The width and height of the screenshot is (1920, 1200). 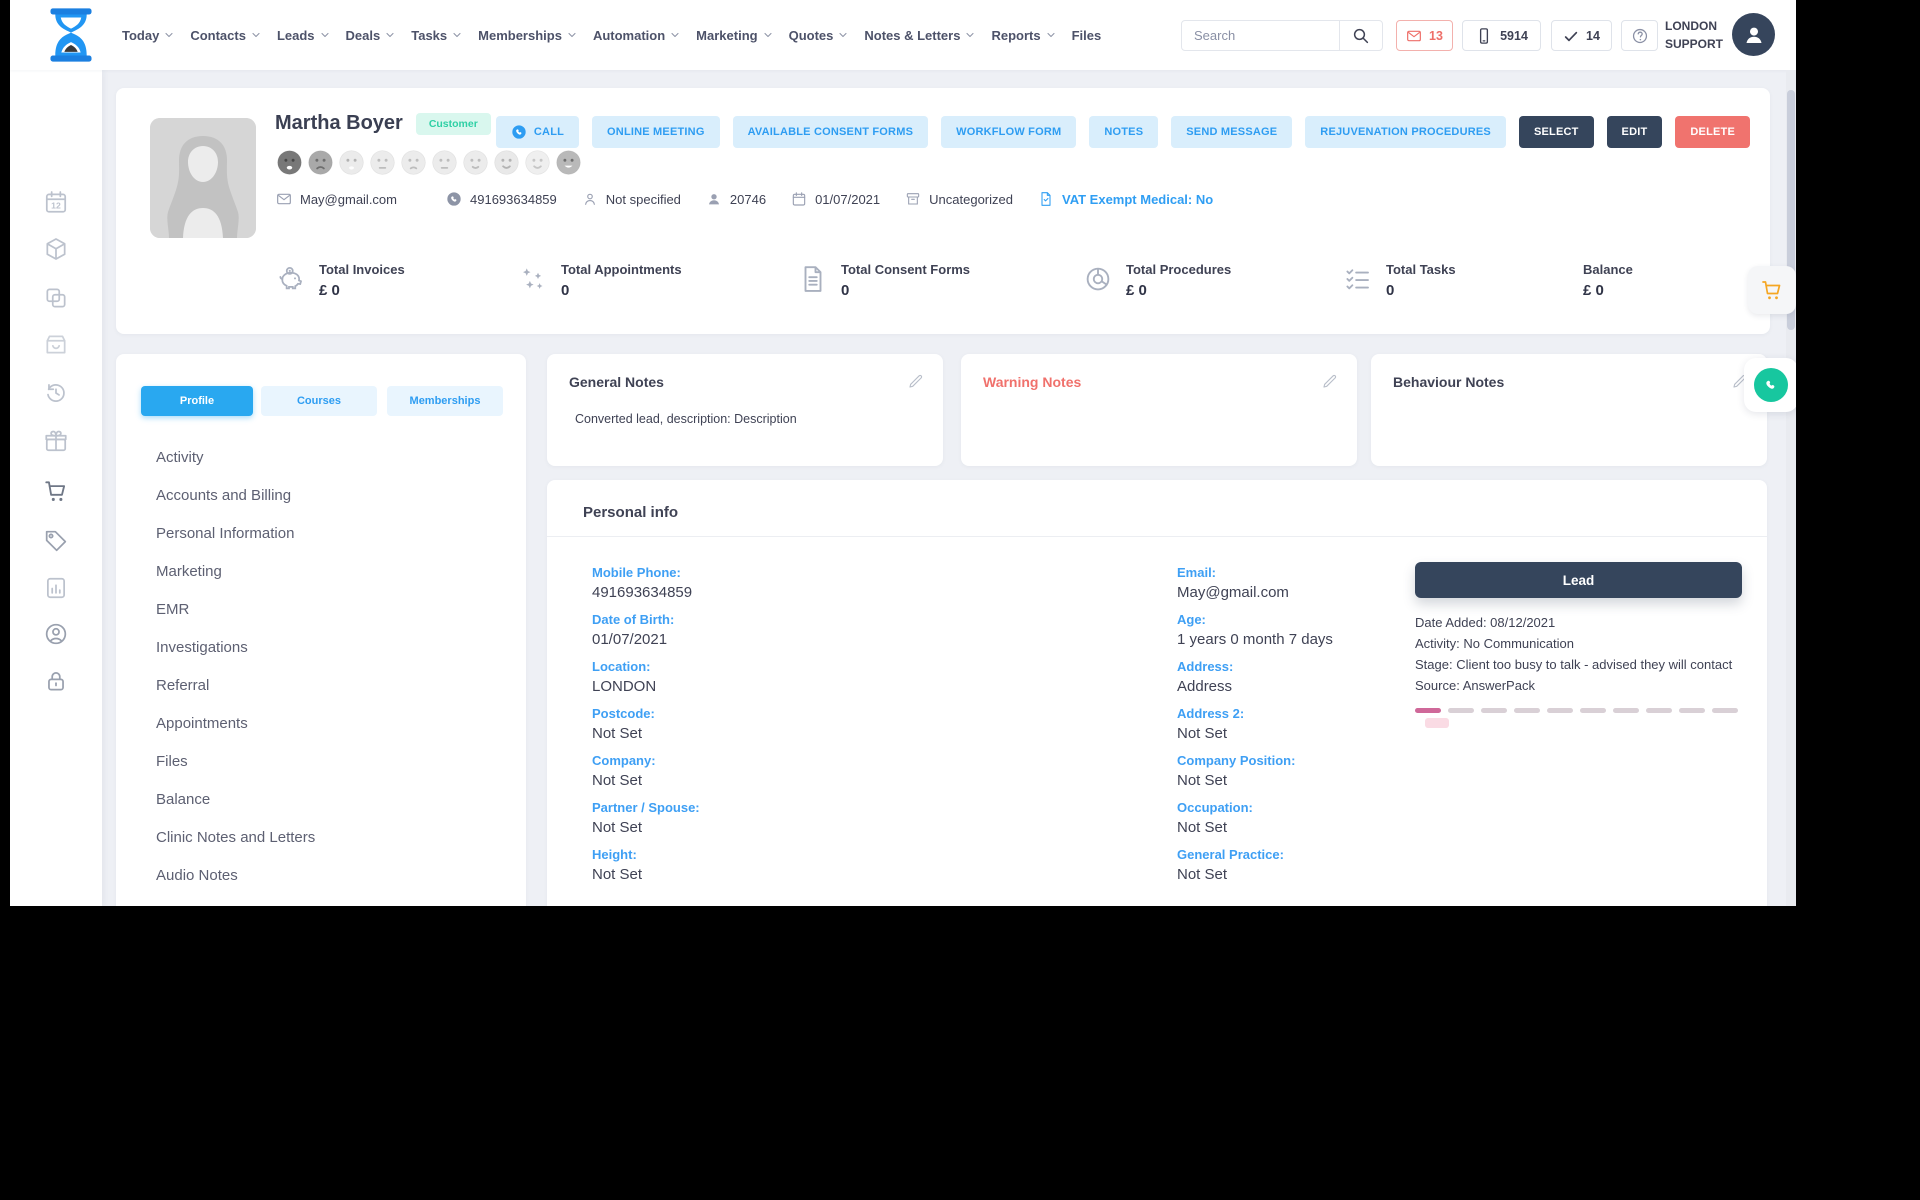 I want to click on floating-whatsapp-button, so click(x=1770, y=385).